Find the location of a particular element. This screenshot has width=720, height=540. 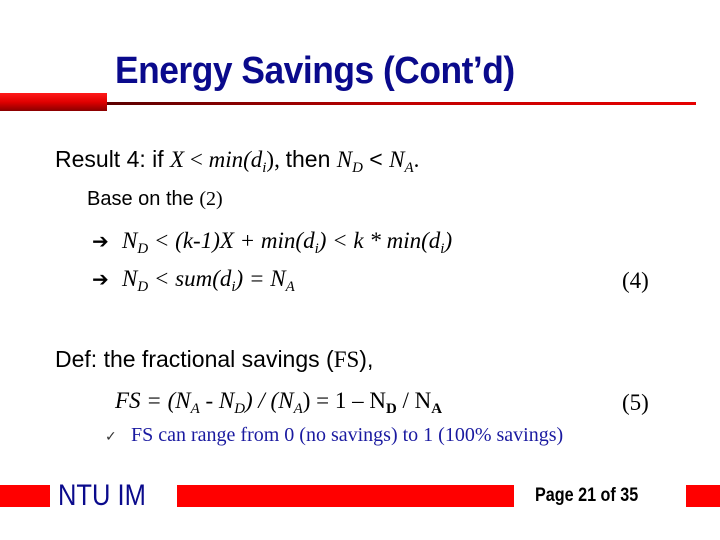

derivation-line-2: ➔ ND < sum(di) = NA is located at coordinates (193, 281).